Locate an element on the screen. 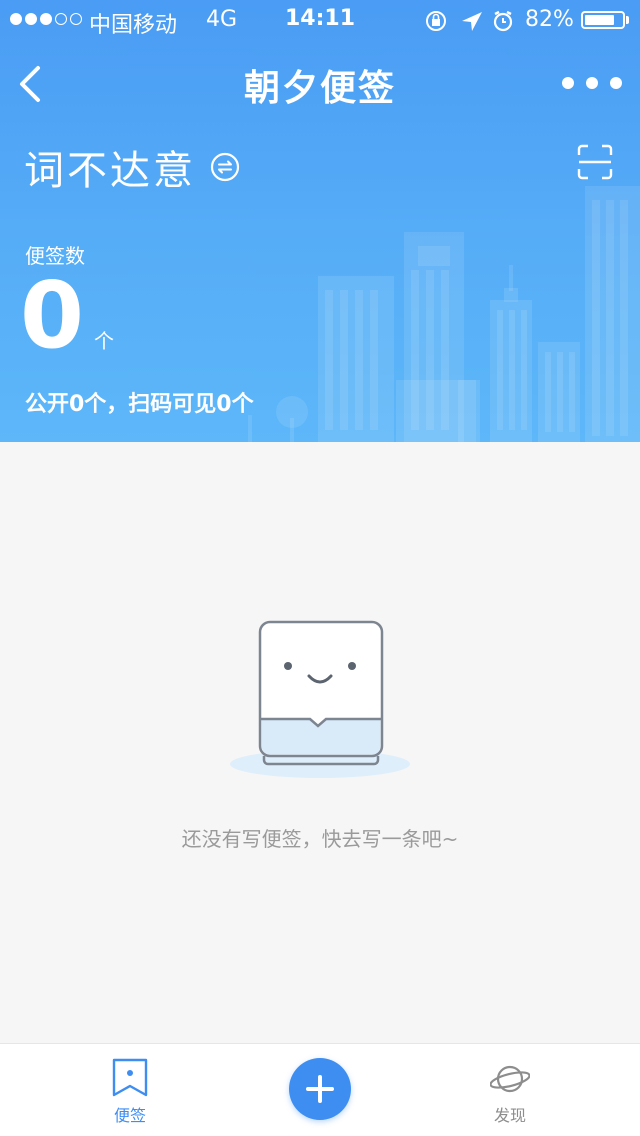 This screenshot has height=1136, width=640. status-icons is located at coordinates (469, 21).